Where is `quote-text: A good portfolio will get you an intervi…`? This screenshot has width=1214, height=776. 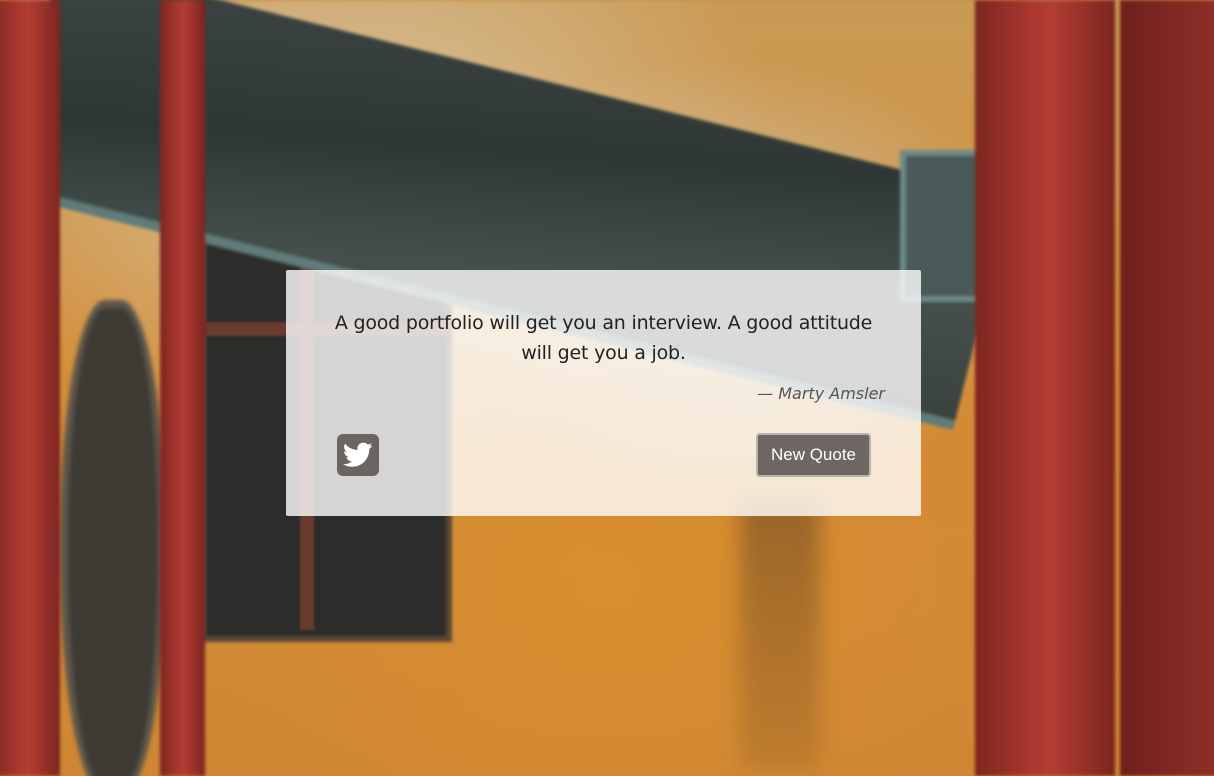 quote-text: A good portfolio will get you an intervi… is located at coordinates (603, 338).